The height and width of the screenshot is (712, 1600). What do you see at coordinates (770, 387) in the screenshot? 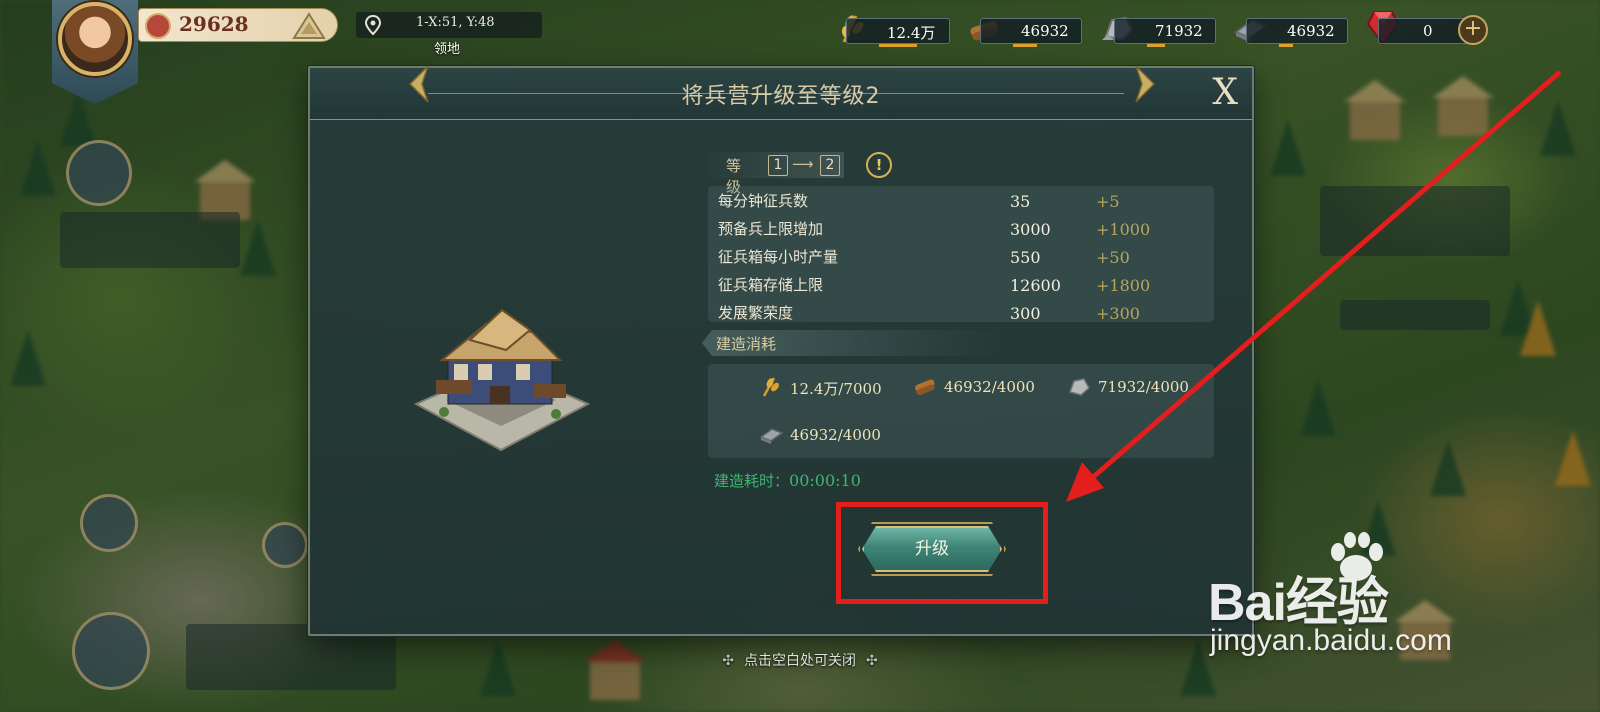
I see `grain-icon` at bounding box center [770, 387].